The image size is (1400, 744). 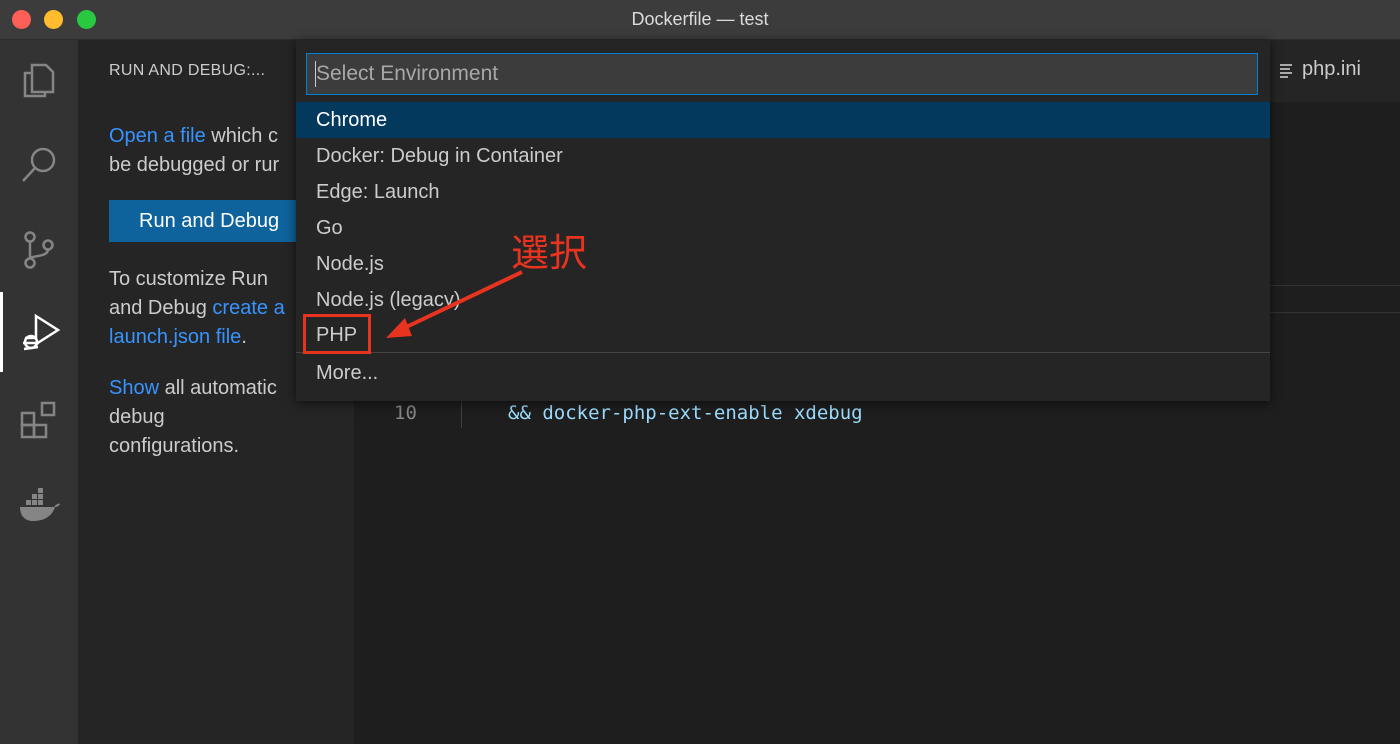 What do you see at coordinates (783, 192) in the screenshot?
I see `quick-pick-item-edge: Edge: Launch` at bounding box center [783, 192].